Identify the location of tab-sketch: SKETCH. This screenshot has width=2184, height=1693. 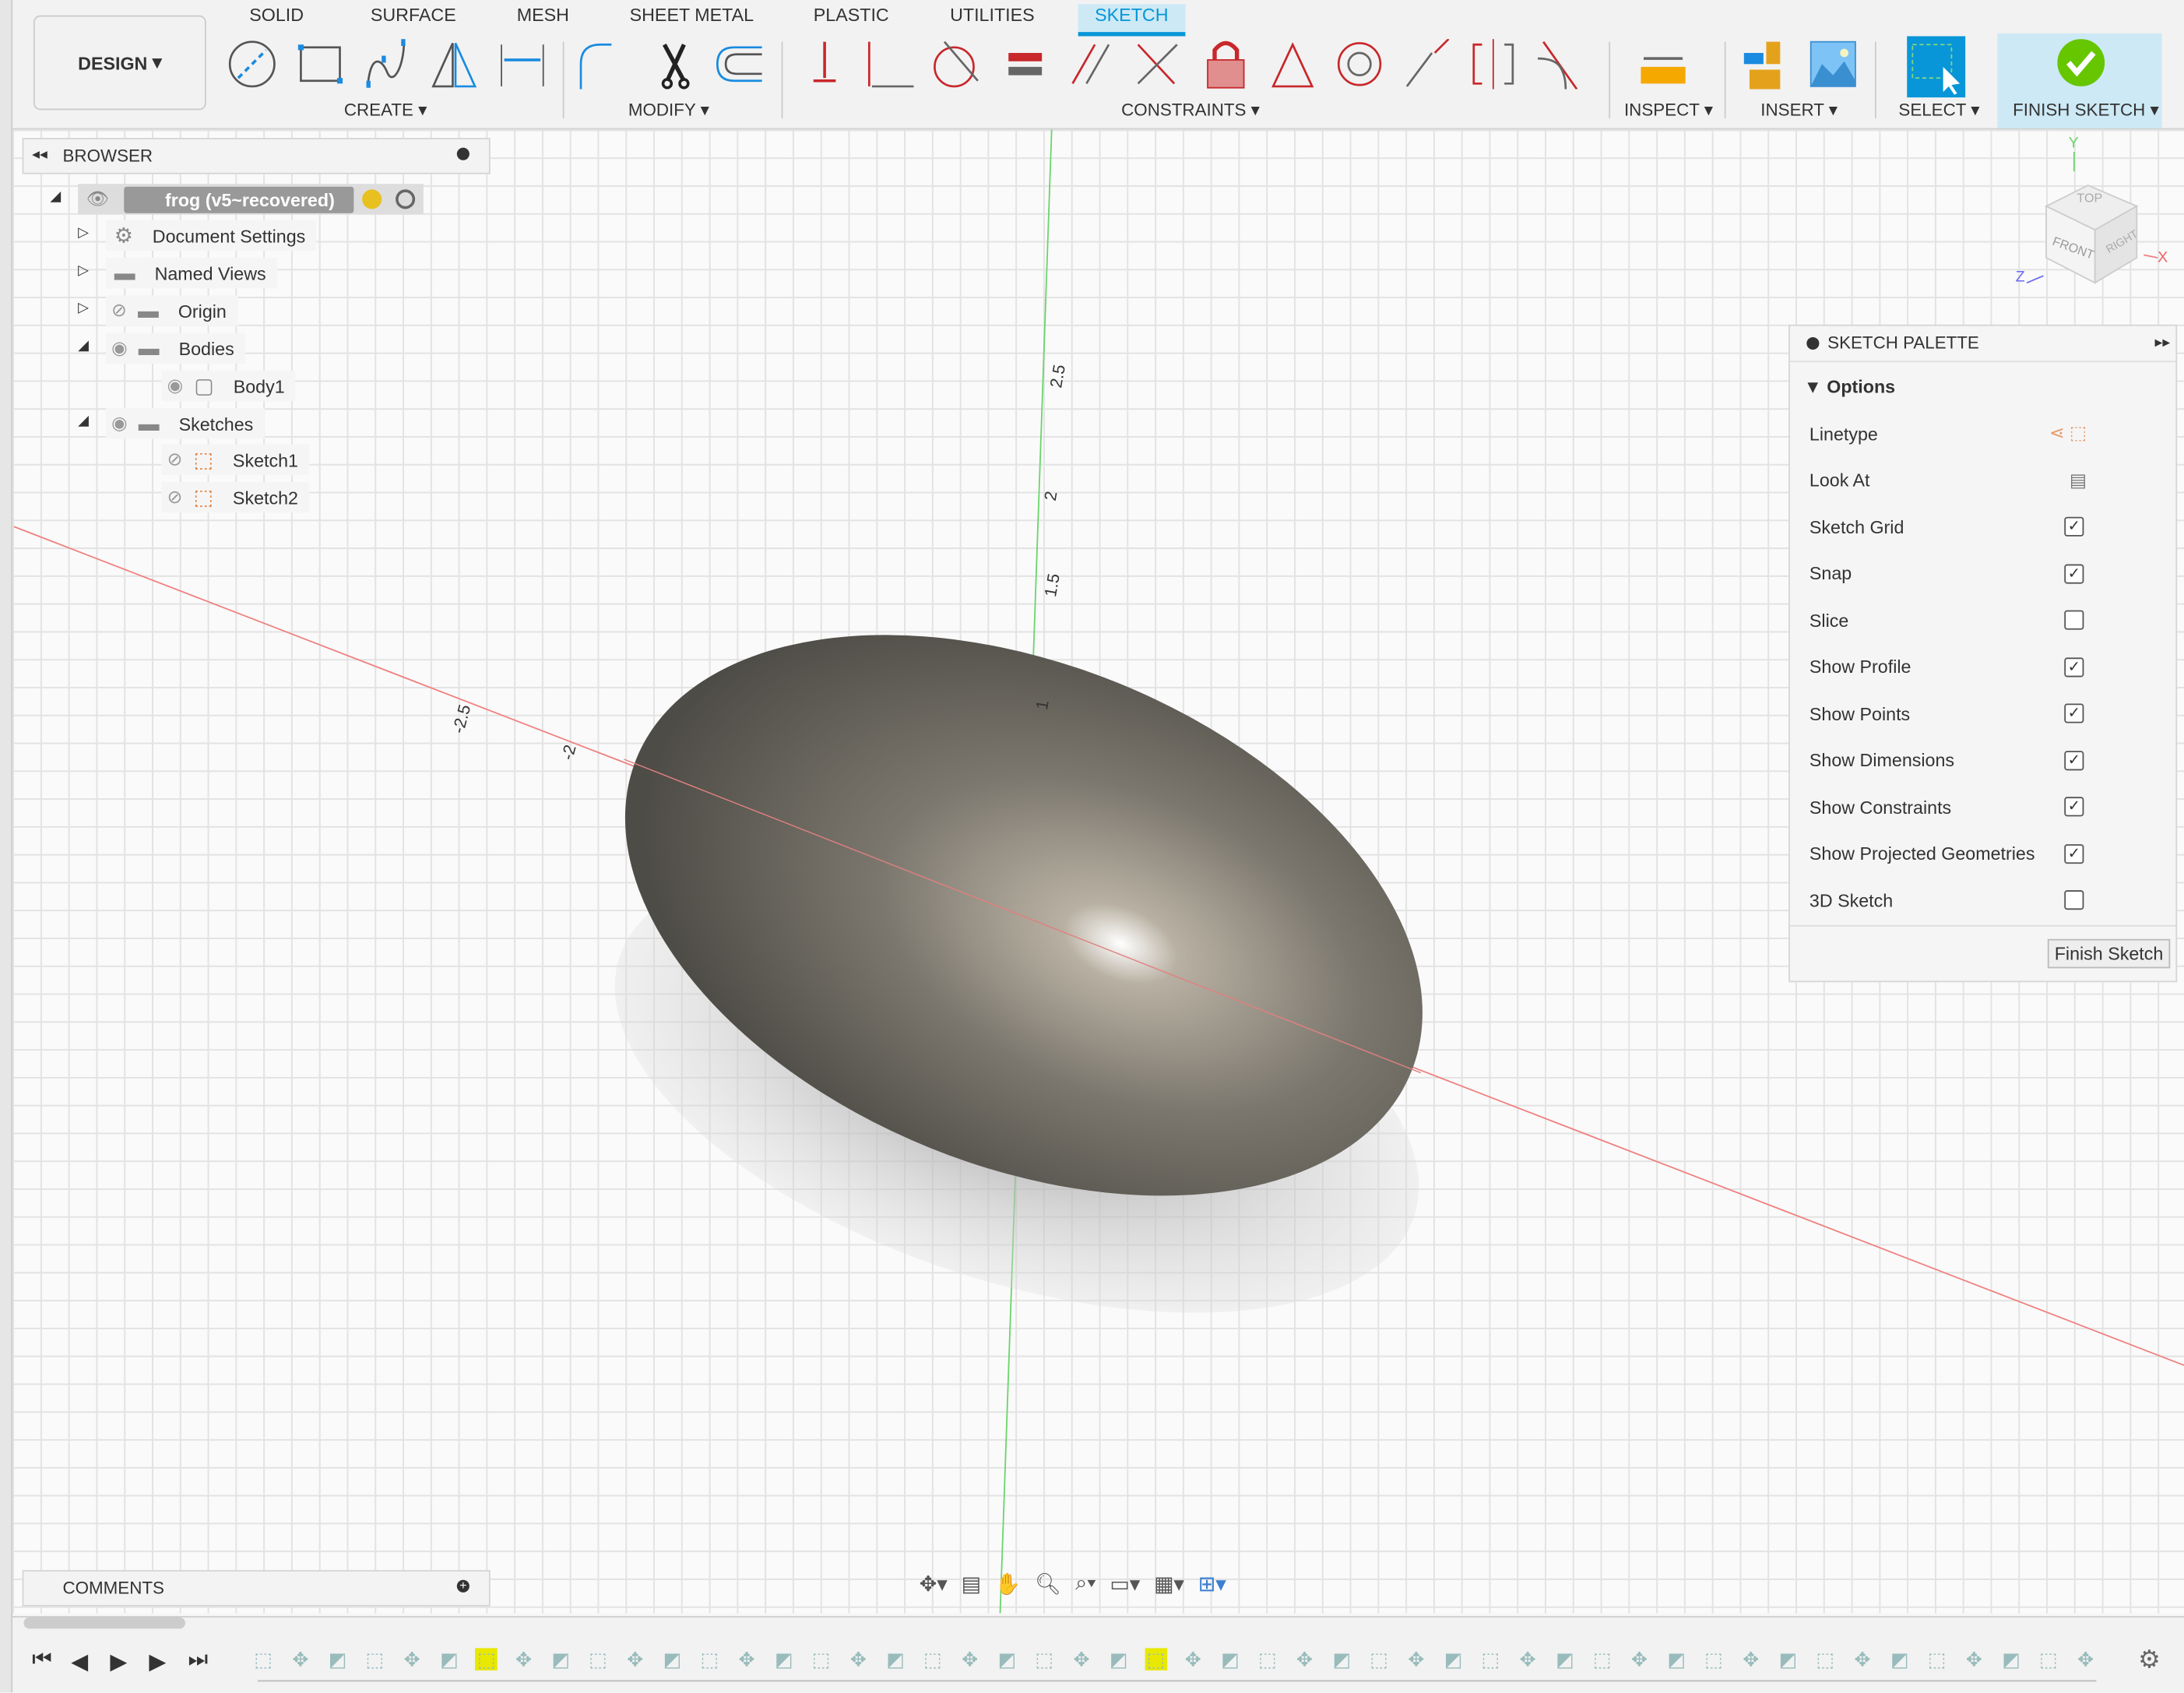
(1131, 20).